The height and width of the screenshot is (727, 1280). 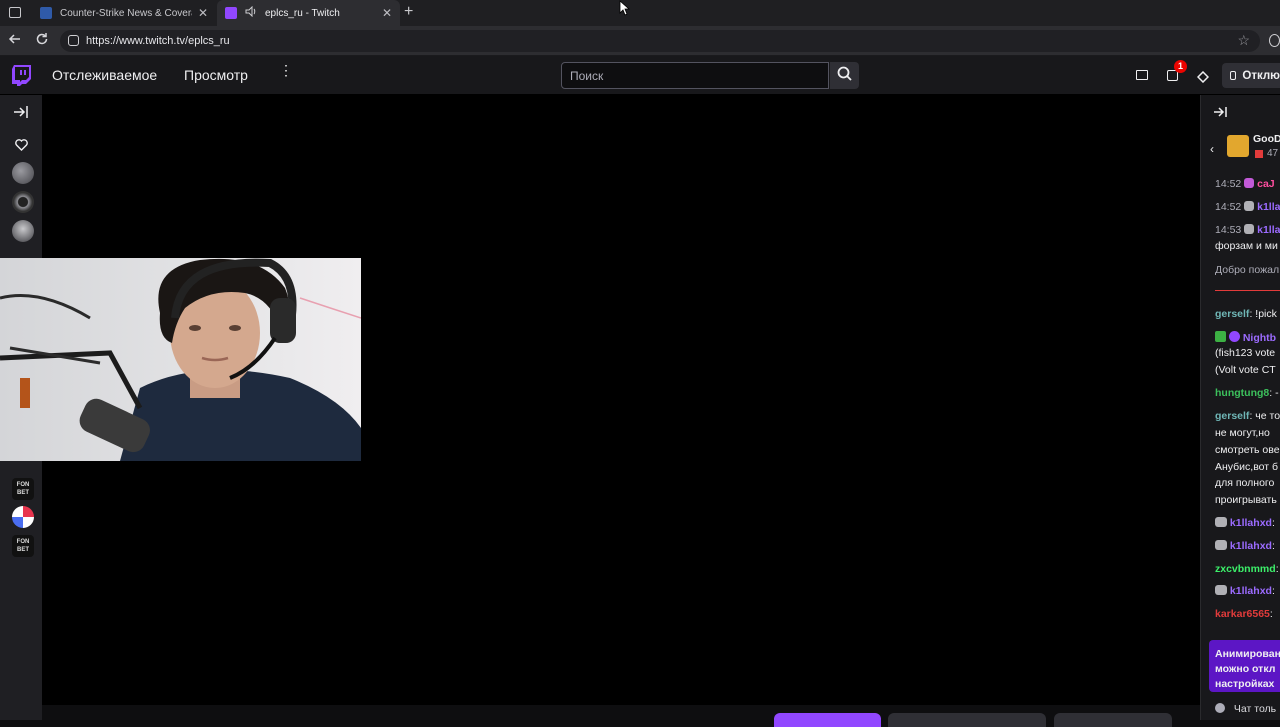 I want to click on reload-icon, so click(x=42, y=41).